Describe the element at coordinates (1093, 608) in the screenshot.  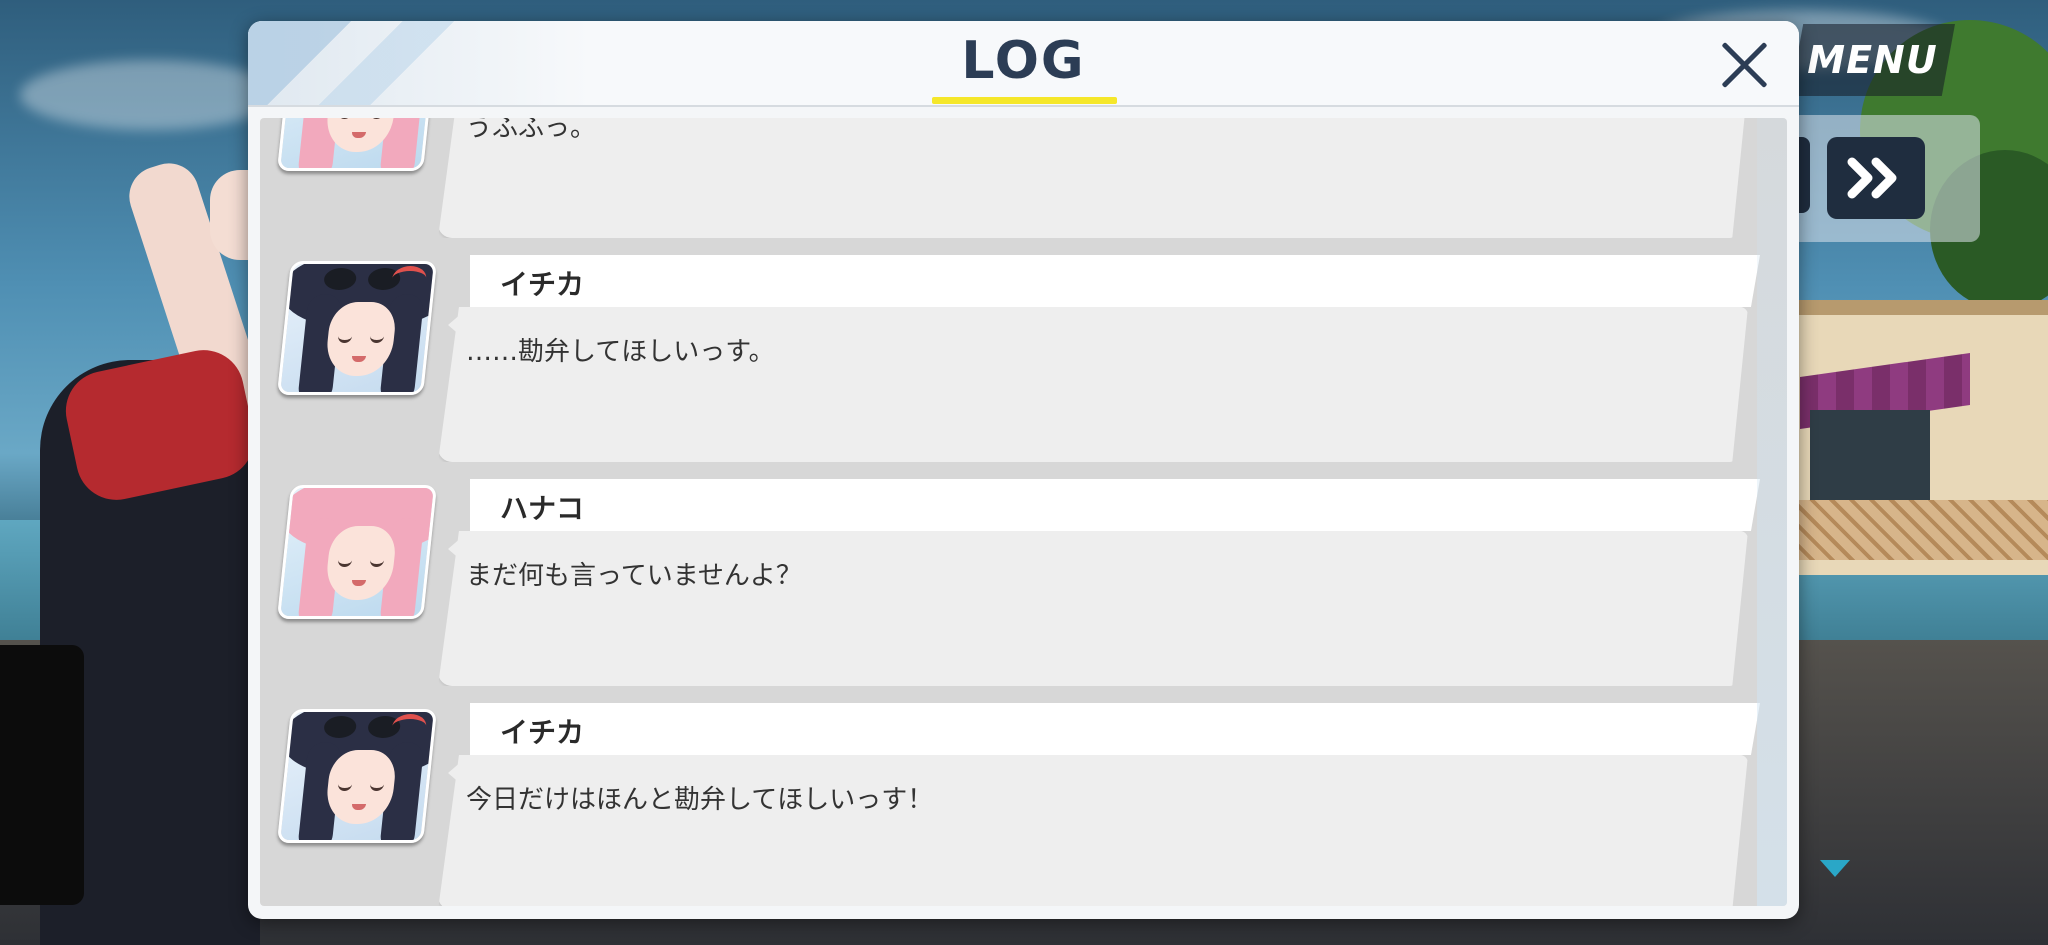
I see `message-box: まだ何も言っていませんよ？` at that location.